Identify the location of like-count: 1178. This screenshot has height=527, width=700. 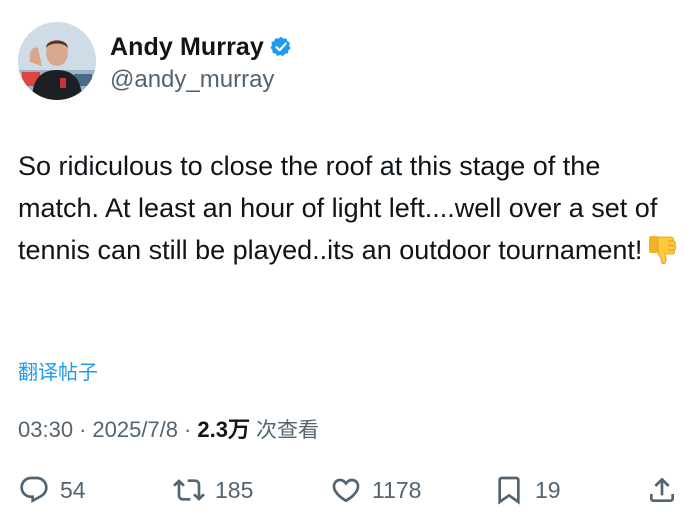
(397, 489).